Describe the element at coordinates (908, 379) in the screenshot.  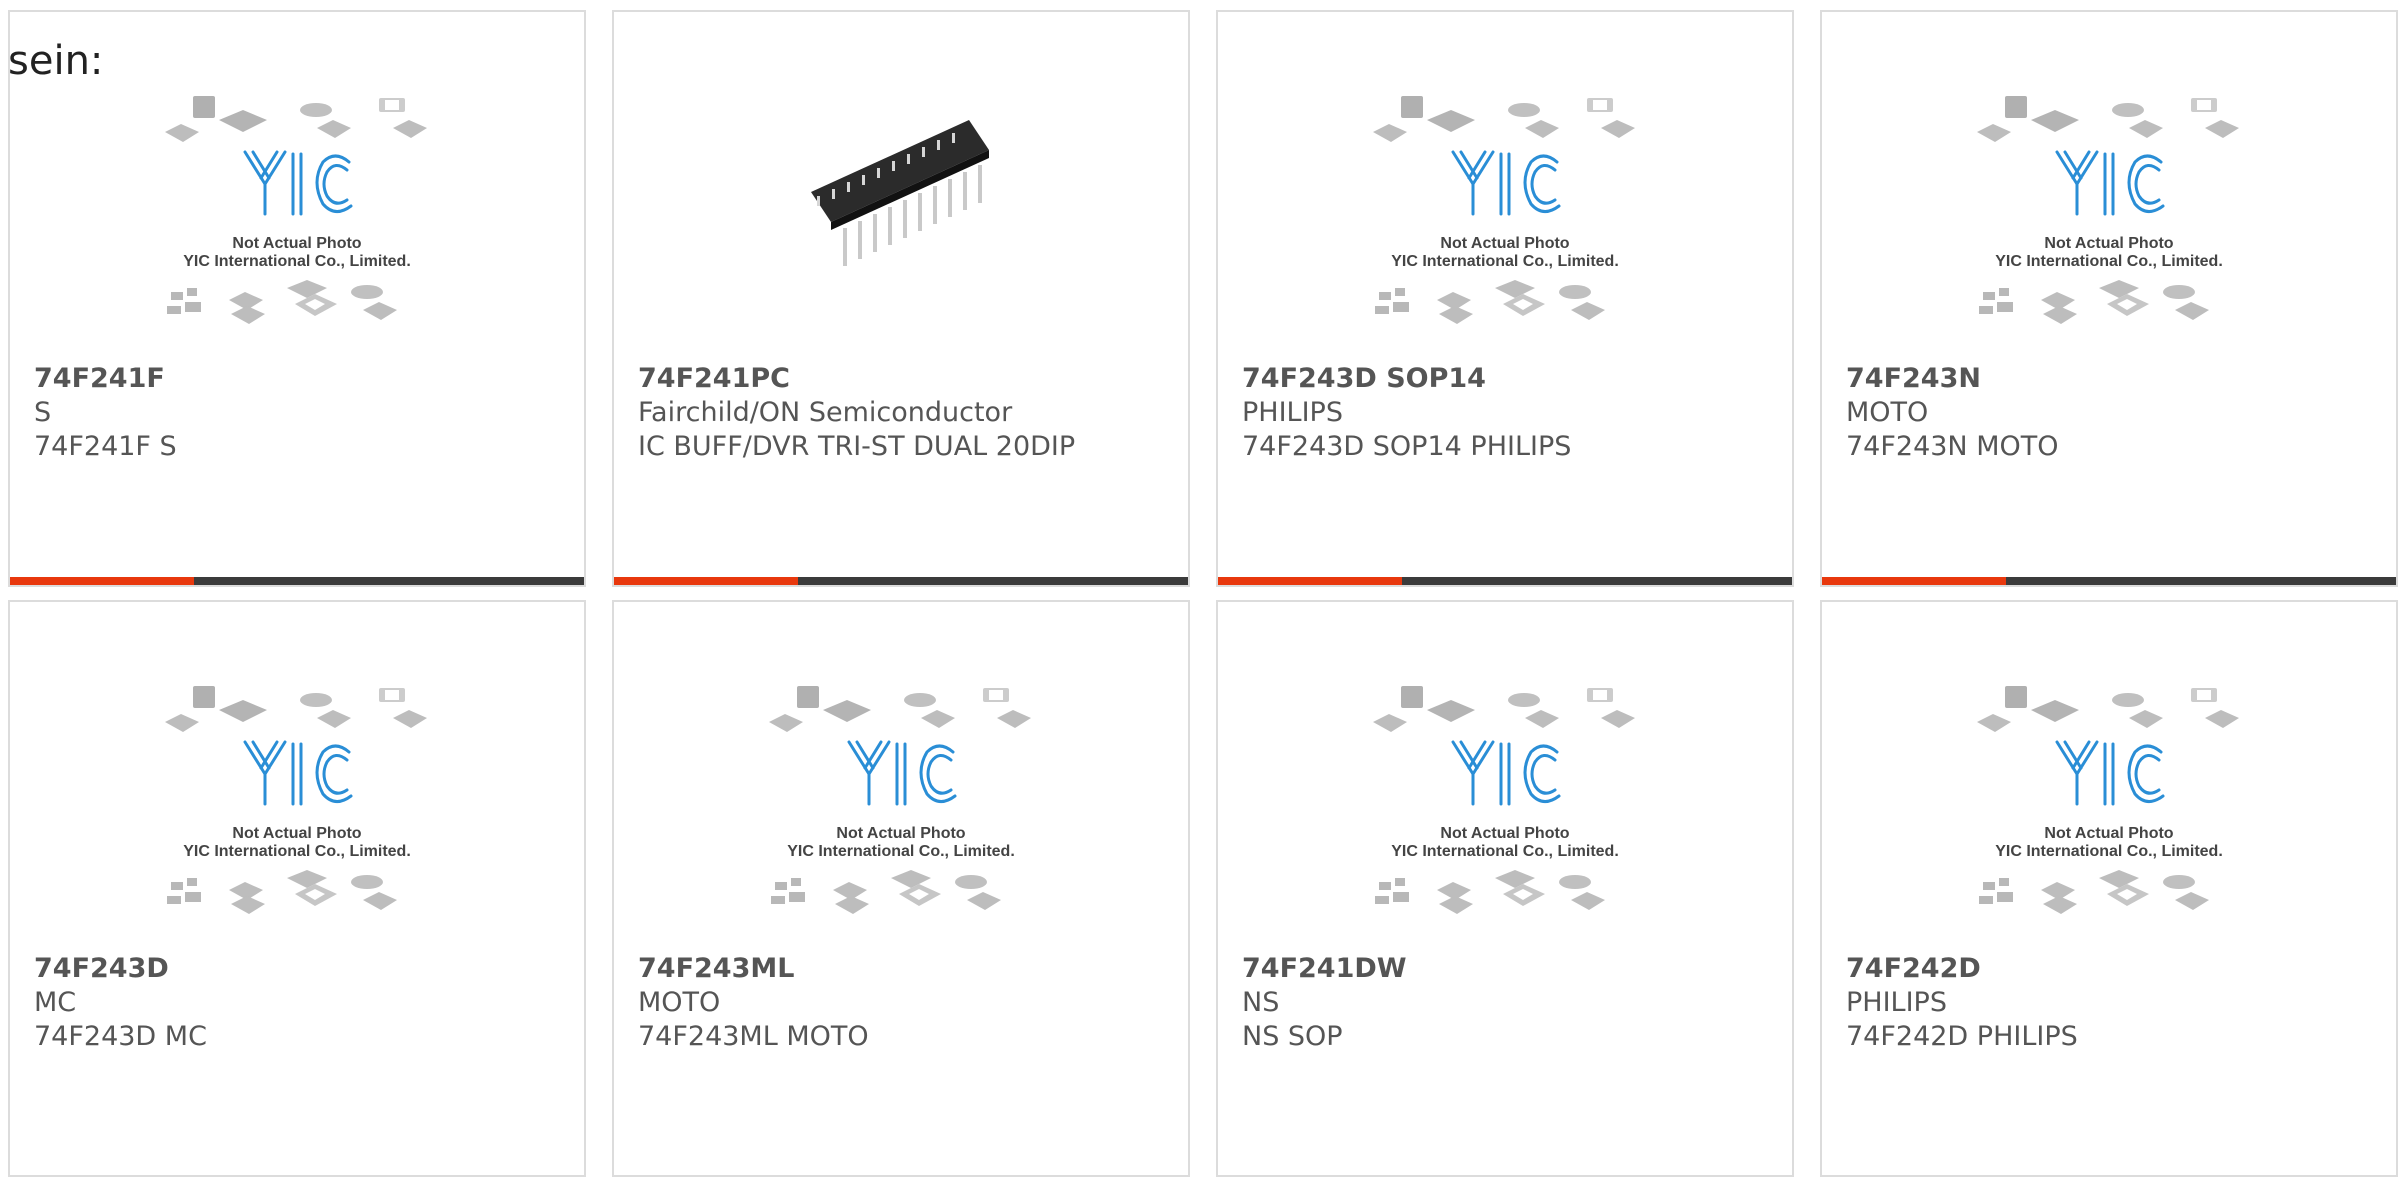
I see `part-number: 74F241PC` at that location.